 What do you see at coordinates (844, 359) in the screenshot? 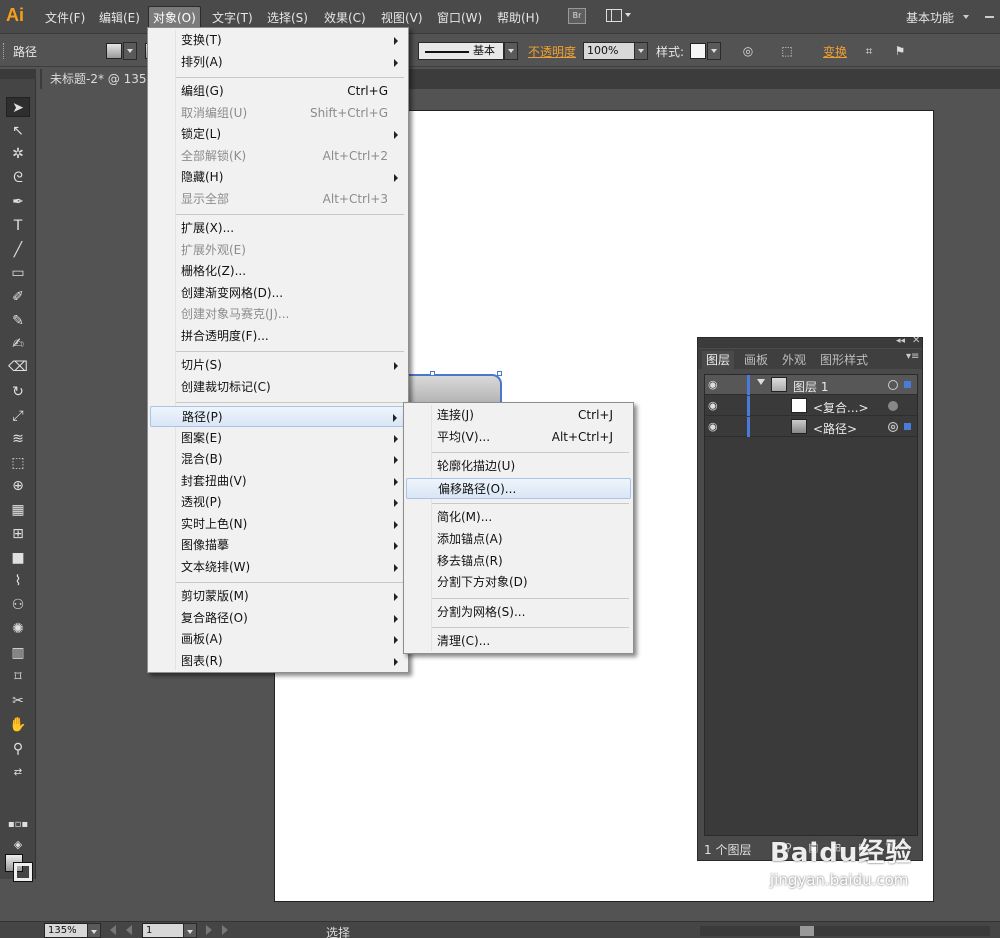
I see `tab-graphic-styles: 图形样式` at bounding box center [844, 359].